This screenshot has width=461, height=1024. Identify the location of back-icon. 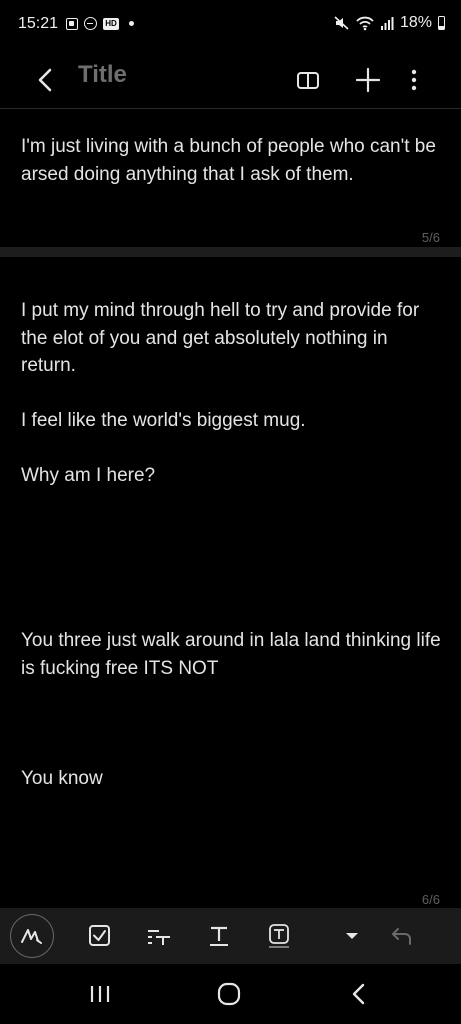
(45, 80).